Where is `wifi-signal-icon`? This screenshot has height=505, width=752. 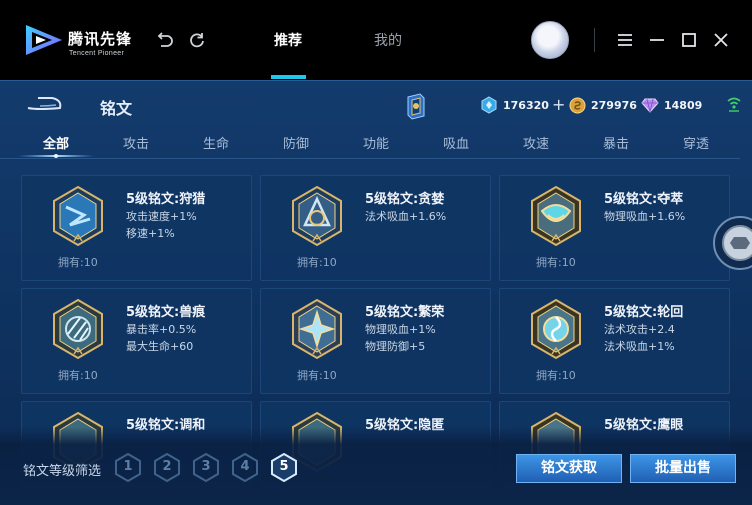
wifi-signal-icon is located at coordinates (734, 104).